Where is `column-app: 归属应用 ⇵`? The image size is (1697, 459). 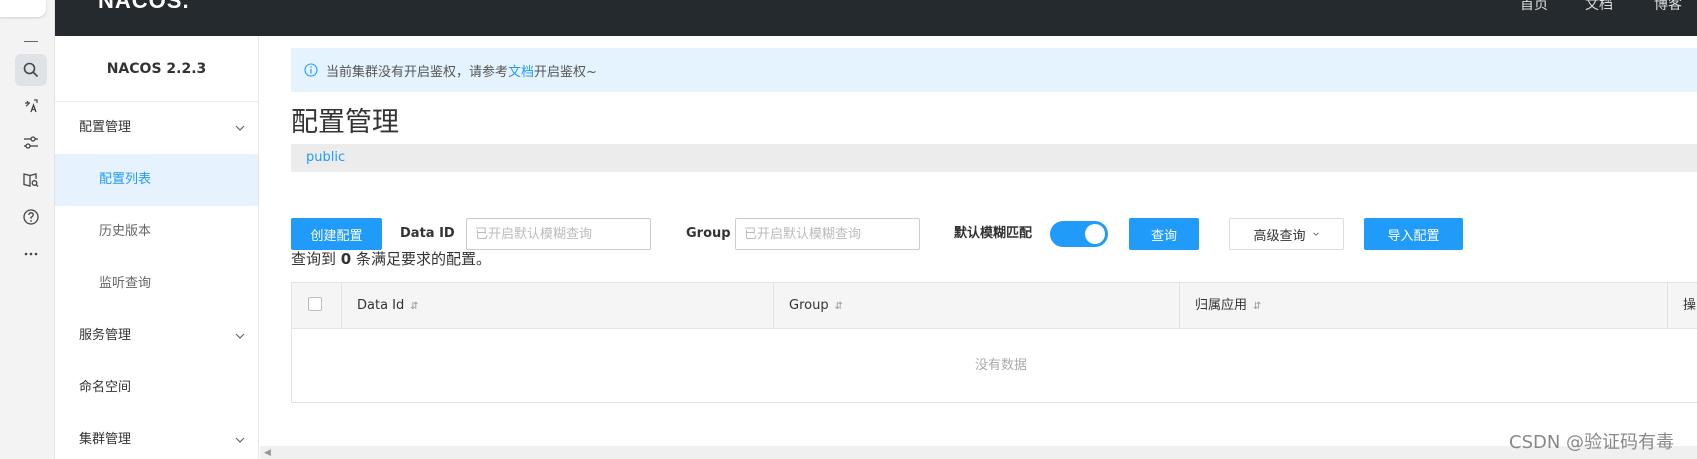
column-app: 归属应用 ⇵ is located at coordinates (1424, 306).